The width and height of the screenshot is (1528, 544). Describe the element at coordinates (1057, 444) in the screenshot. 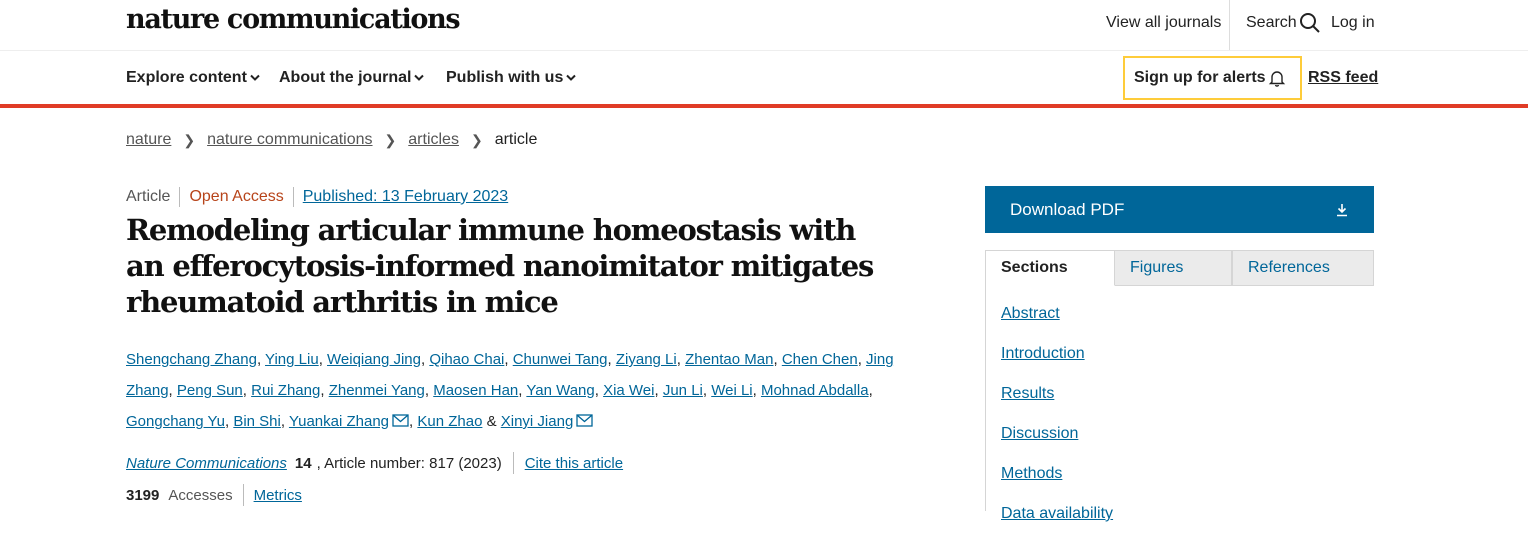

I see `section-item: Discussion` at that location.